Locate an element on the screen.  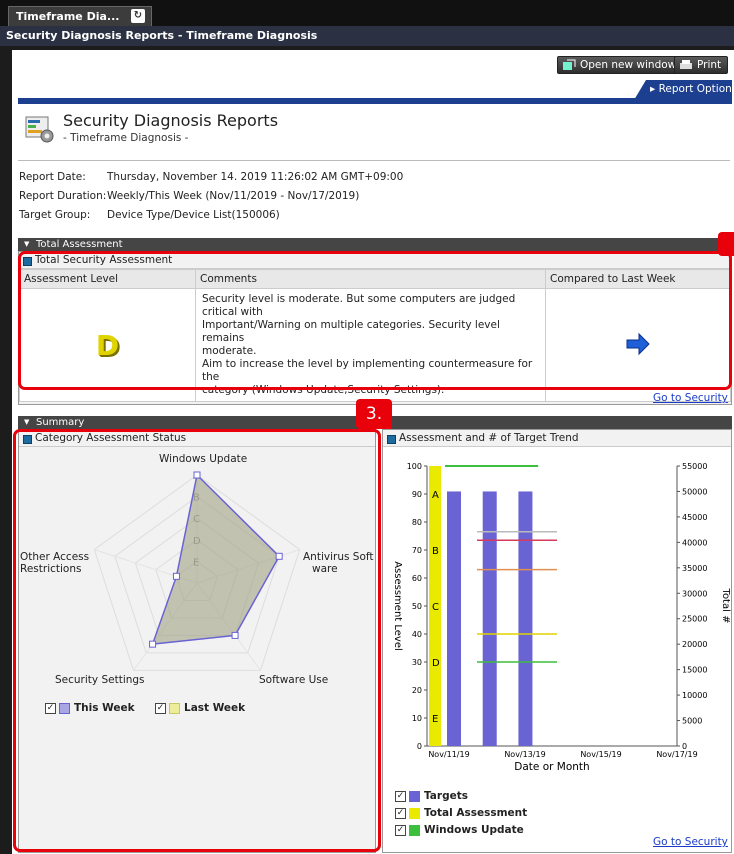
x-tick-label: Nov/17/19 is located at coordinates (676, 754).